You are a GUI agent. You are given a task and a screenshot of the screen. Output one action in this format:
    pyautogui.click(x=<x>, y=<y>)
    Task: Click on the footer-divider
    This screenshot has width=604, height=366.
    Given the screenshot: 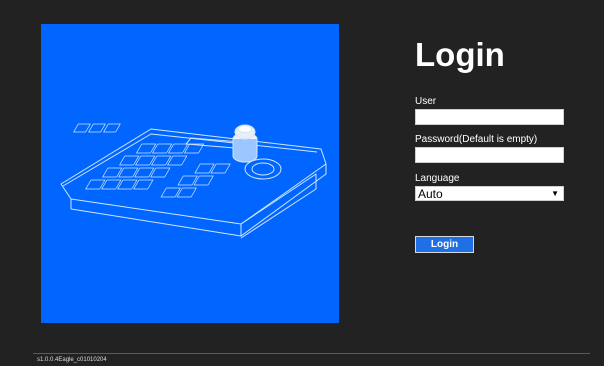 What is the action you would take?
    pyautogui.click(x=311, y=353)
    